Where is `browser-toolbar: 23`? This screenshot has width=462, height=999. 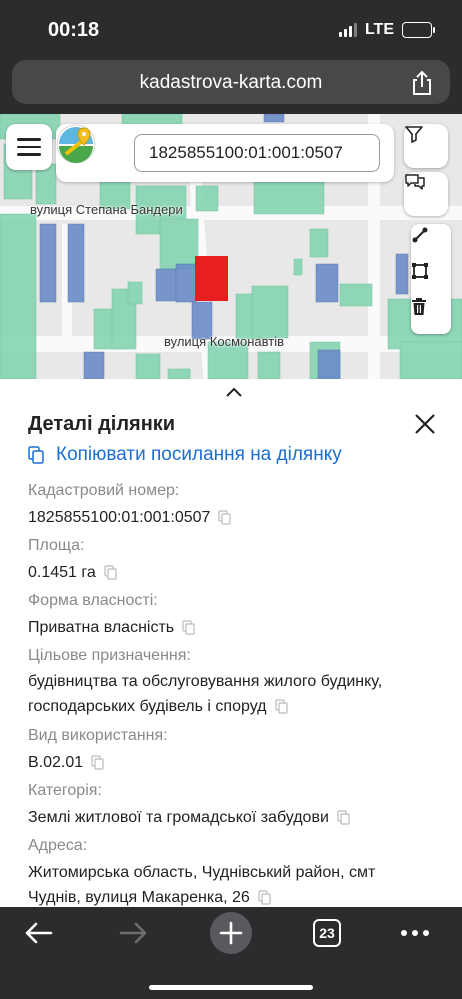
browser-toolbar: 23 is located at coordinates (231, 953).